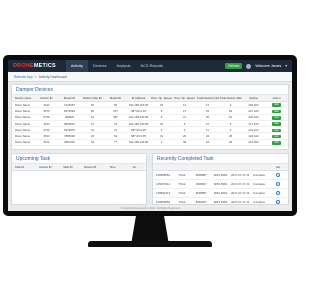  What do you see at coordinates (150, 90) in the screenshot?
I see `devices-panel-title: Damper Devices` at bounding box center [150, 90].